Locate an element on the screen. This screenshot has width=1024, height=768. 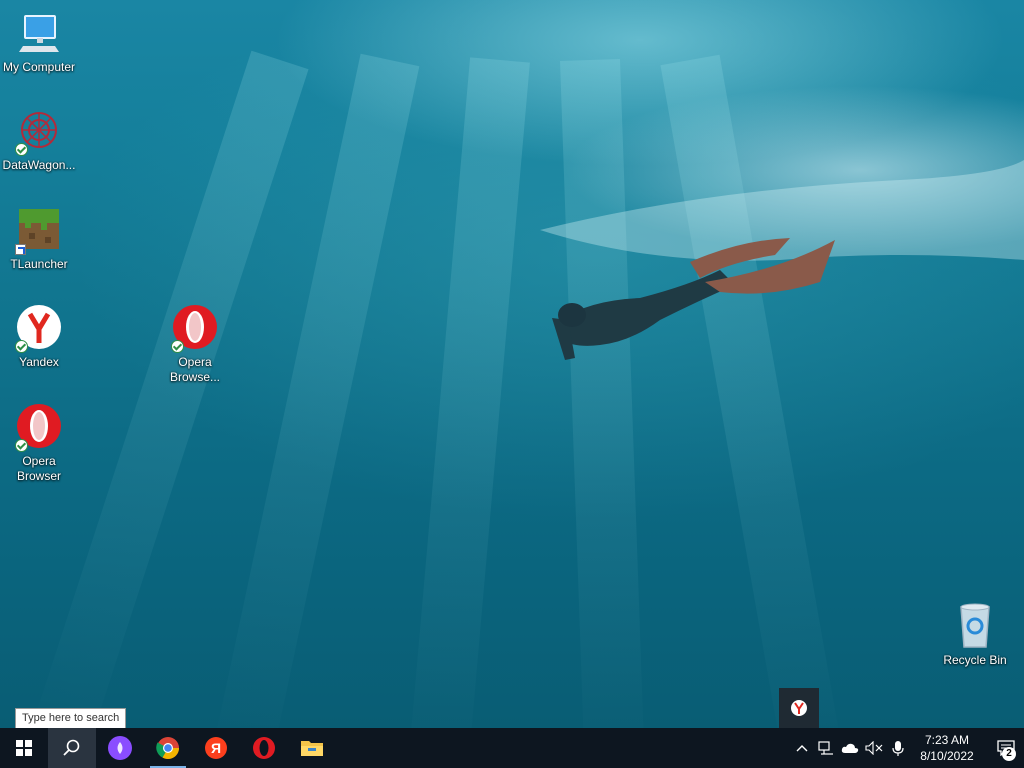
desktop-icon-opera-browser: Opera Browser is located at coordinates (39, 444).